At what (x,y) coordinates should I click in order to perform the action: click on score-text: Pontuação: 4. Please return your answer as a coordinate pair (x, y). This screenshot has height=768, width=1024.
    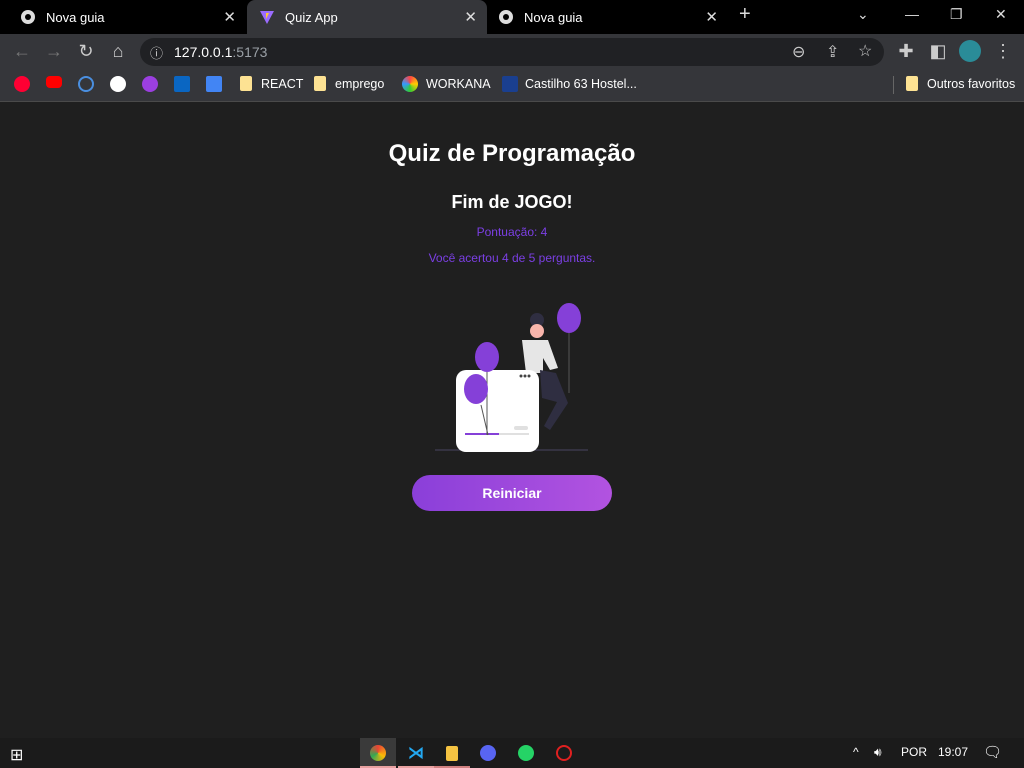
    Looking at the image, I should click on (512, 232).